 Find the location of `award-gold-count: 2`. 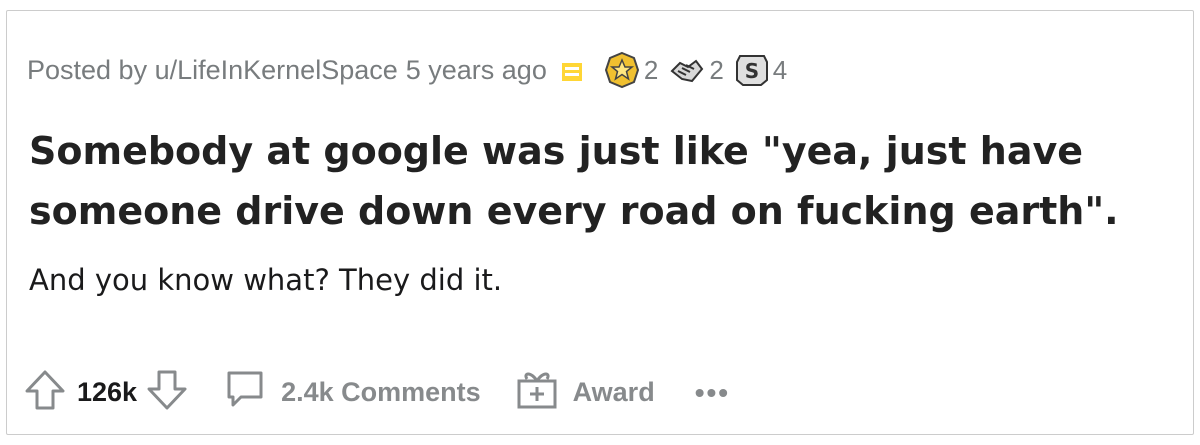

award-gold-count: 2 is located at coordinates (651, 69).